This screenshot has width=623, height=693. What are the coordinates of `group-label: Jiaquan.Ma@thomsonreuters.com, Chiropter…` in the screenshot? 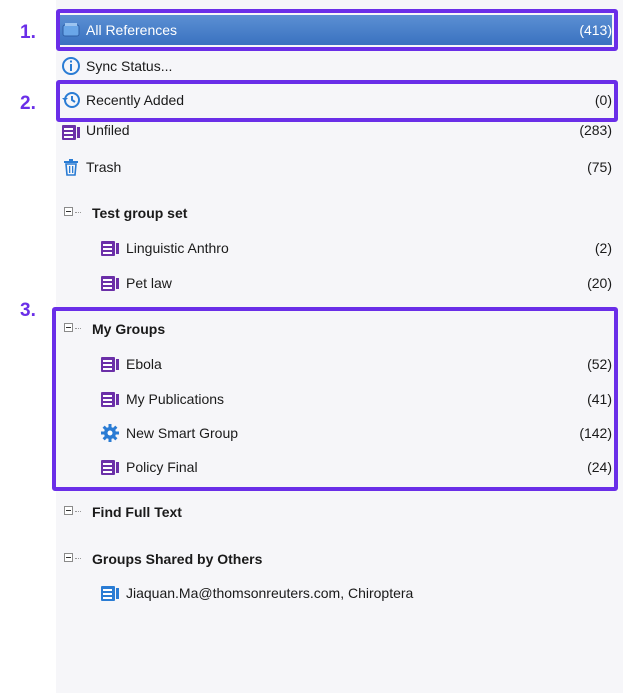 It's located at (270, 593).